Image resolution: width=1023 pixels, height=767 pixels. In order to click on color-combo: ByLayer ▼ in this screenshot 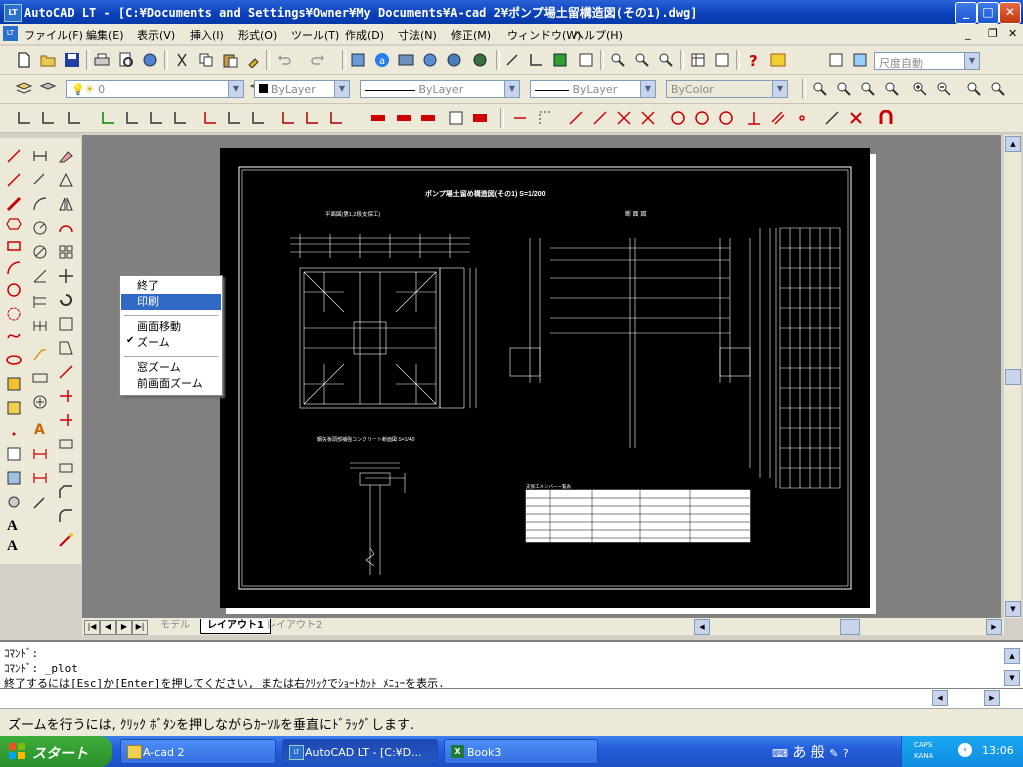, I will do `click(302, 89)`.